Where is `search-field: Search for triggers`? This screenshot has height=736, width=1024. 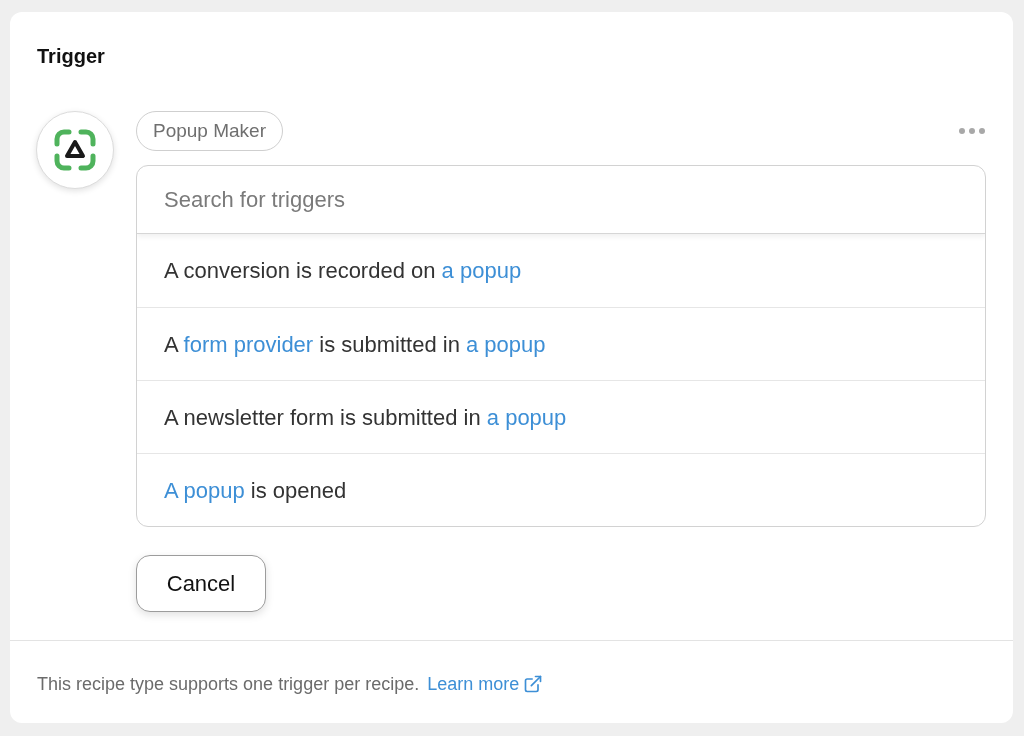 search-field: Search for triggers is located at coordinates (561, 199).